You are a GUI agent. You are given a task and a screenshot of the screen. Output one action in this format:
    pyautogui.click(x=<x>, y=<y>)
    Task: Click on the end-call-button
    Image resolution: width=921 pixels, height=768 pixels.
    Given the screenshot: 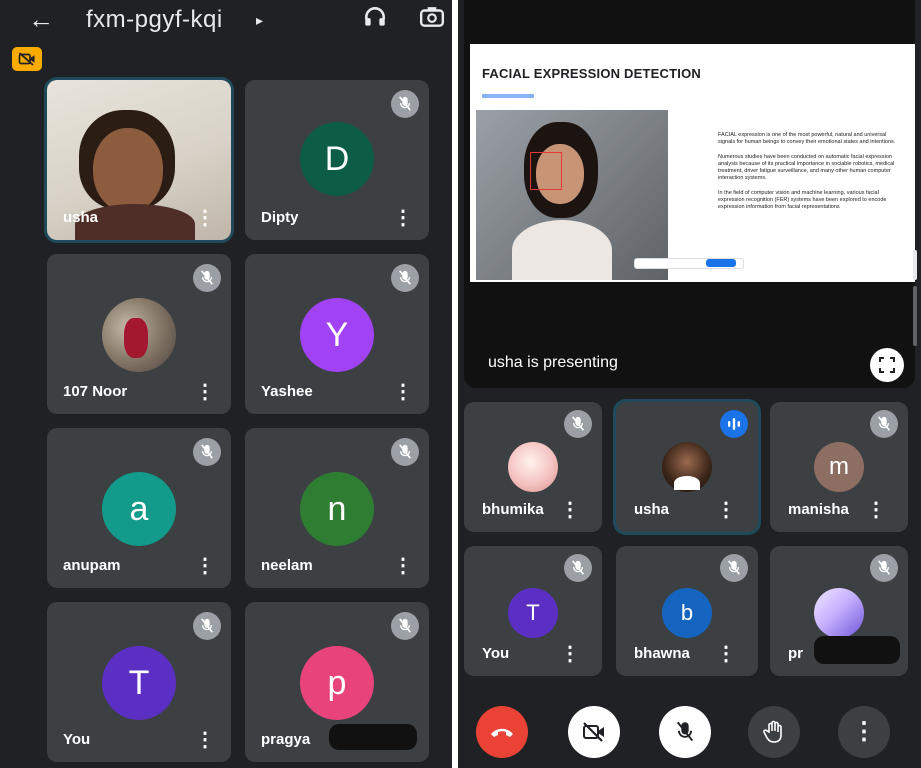 What is the action you would take?
    pyautogui.click(x=502, y=732)
    